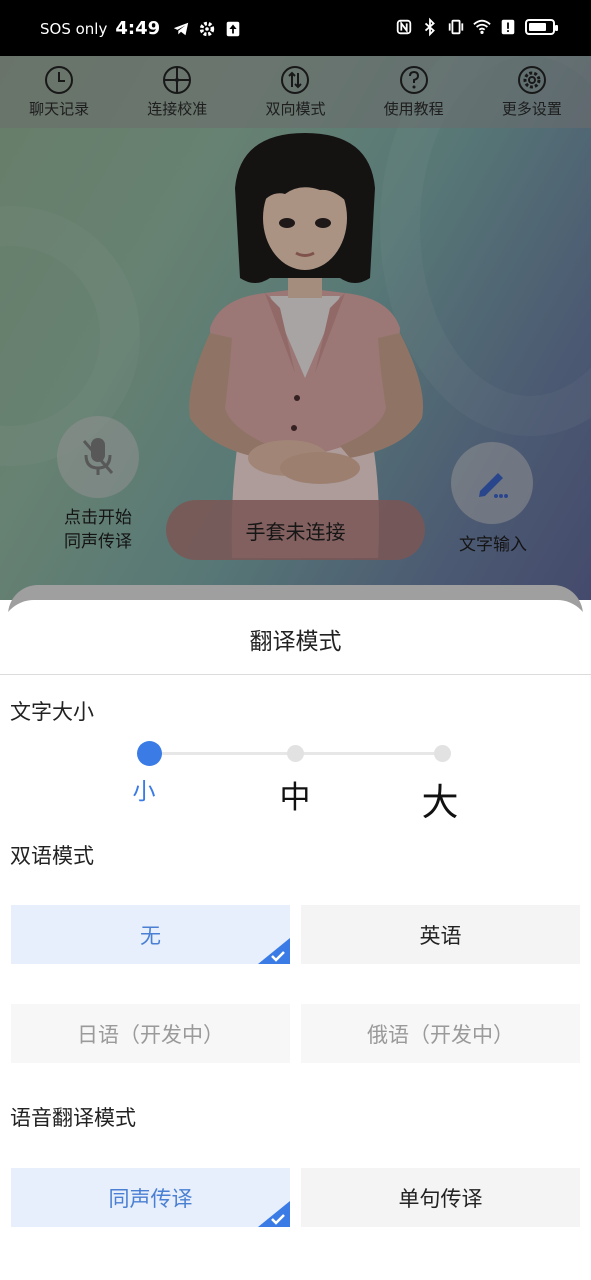  Describe the element at coordinates (59, 109) in the screenshot. I see `toolbar-item-label: 聊天记录` at that location.